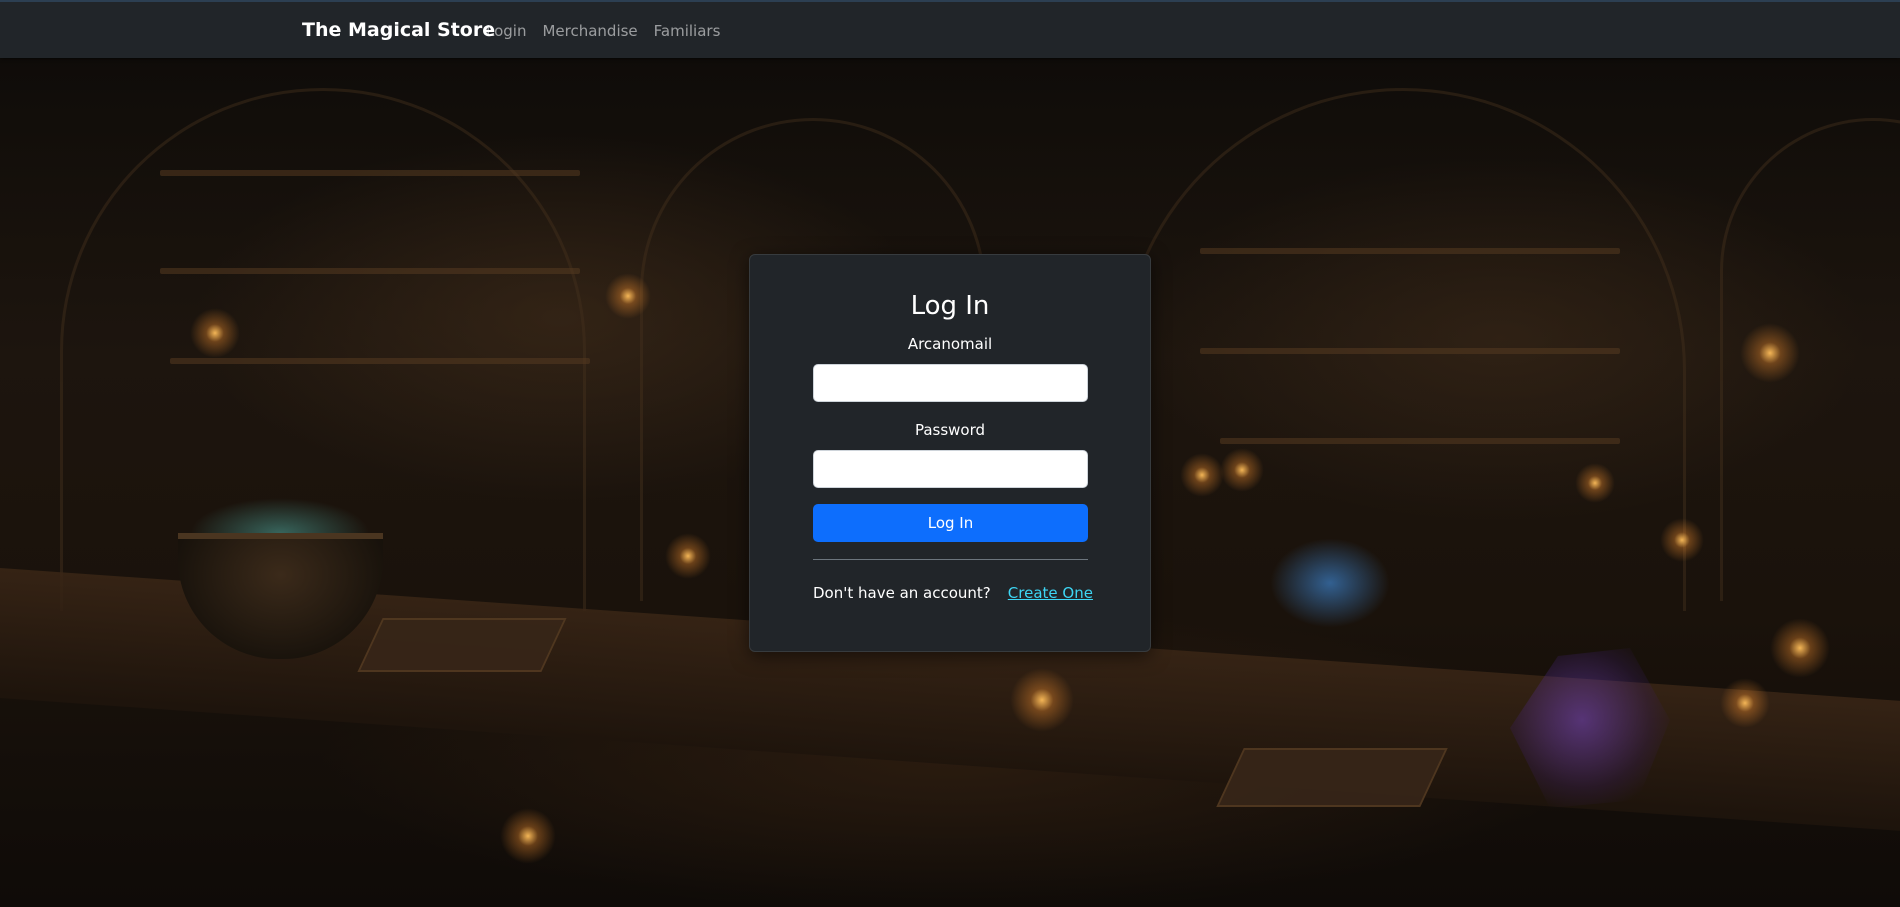 This screenshot has width=1900, height=907. What do you see at coordinates (1050, 593) in the screenshot?
I see `create-account-link: Create One` at bounding box center [1050, 593].